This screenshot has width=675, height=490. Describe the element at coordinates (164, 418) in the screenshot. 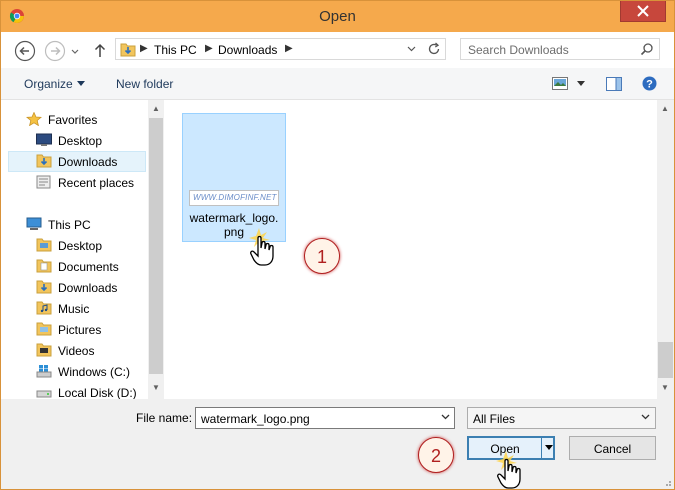

I see `file-name-label: File name:` at that location.